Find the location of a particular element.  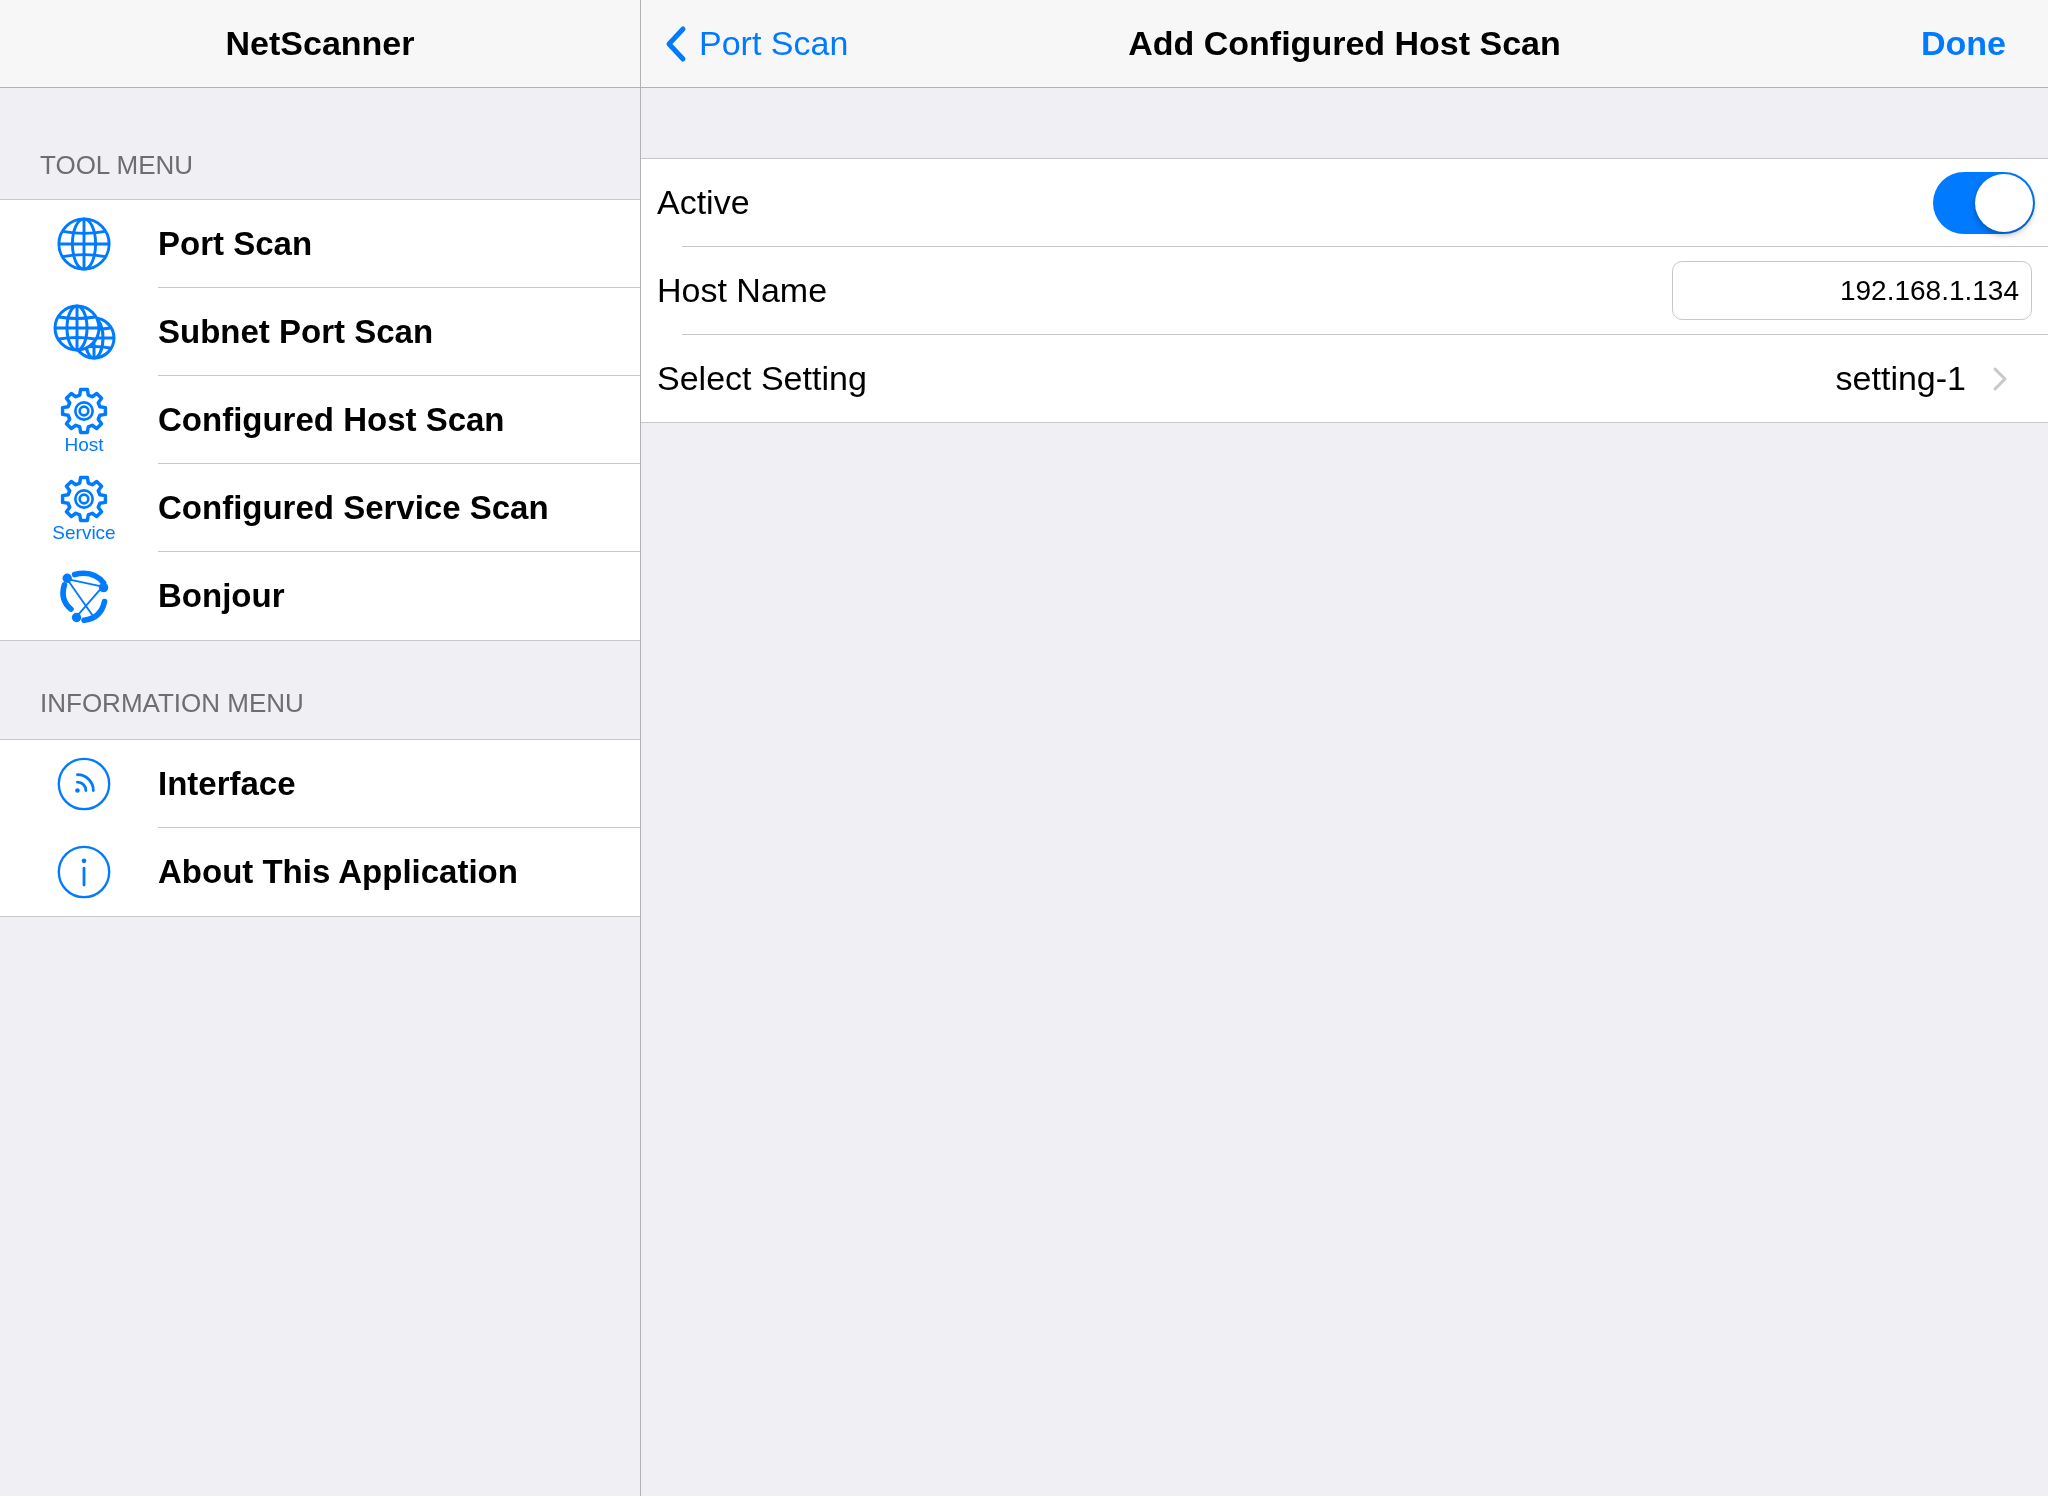

sidebar-title: NetScanner is located at coordinates (320, 43).